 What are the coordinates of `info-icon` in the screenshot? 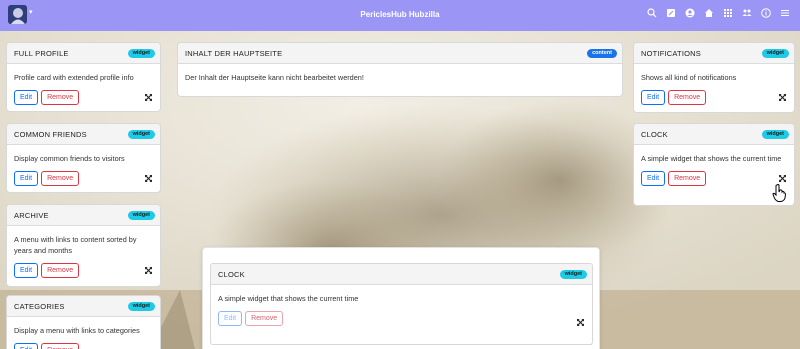 It's located at (766, 14).